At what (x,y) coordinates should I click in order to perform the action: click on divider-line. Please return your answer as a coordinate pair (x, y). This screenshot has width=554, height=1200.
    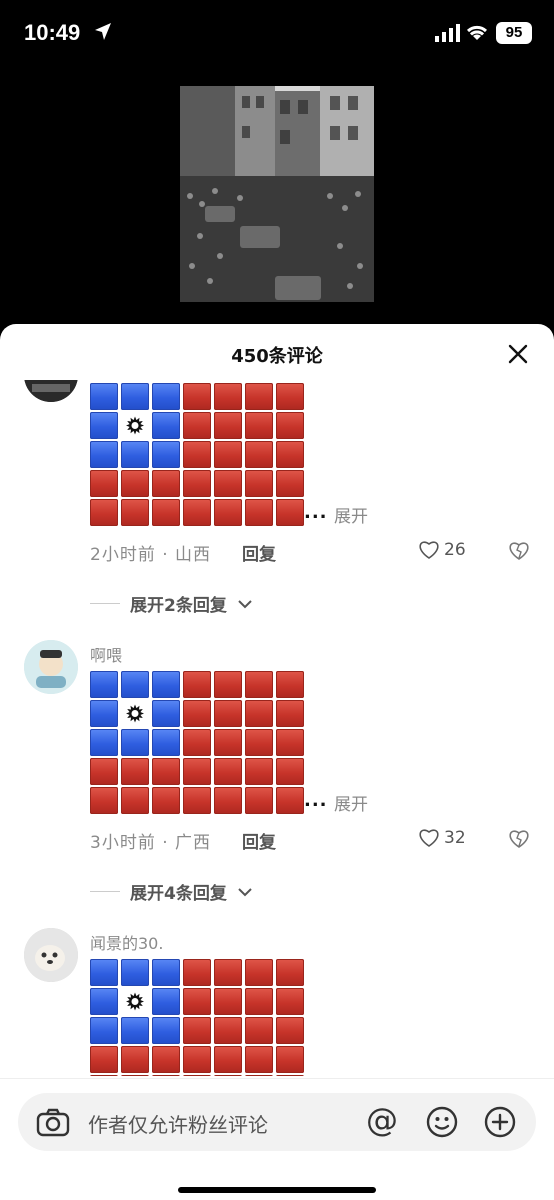
    Looking at the image, I should click on (105, 891).